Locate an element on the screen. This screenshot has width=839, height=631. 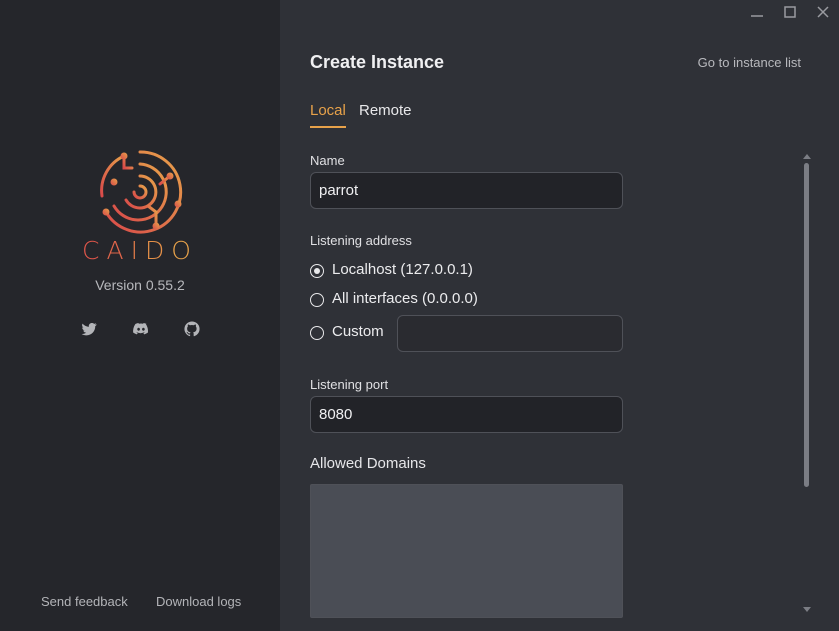
brand-letter: I is located at coordinates (137, 250).